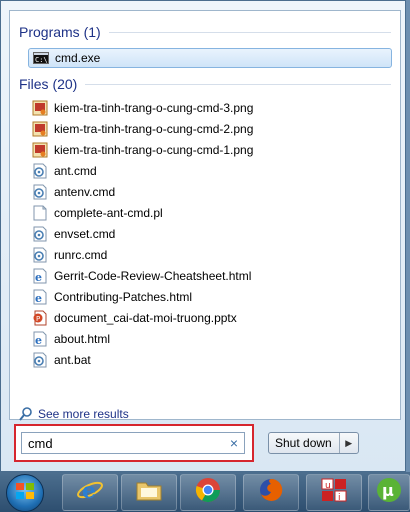 The width and height of the screenshot is (410, 512). I want to click on result-file: complete-ant-cmd.pl, so click(210, 213).